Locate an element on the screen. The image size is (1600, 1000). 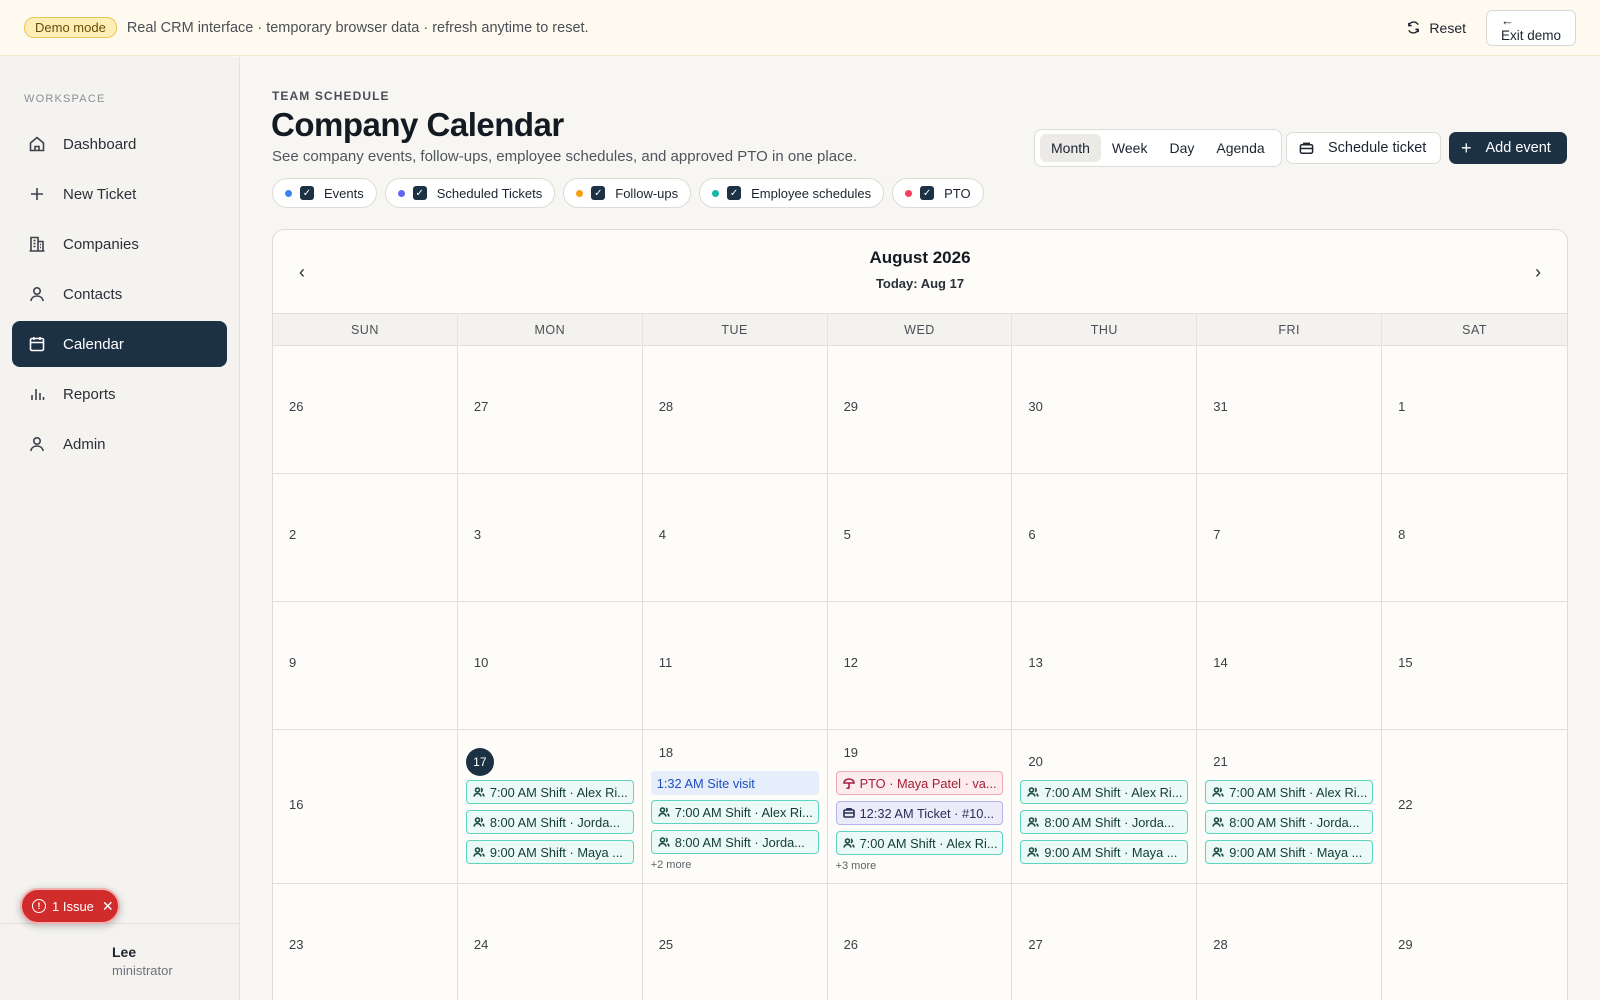
schedule-ticket-button: Schedule ticket is located at coordinates (1363, 148).